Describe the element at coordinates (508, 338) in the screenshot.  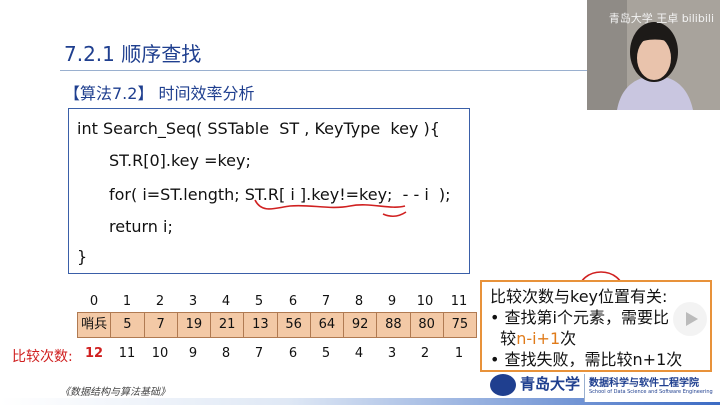
I see `note-line-3-prefix: 较` at that location.